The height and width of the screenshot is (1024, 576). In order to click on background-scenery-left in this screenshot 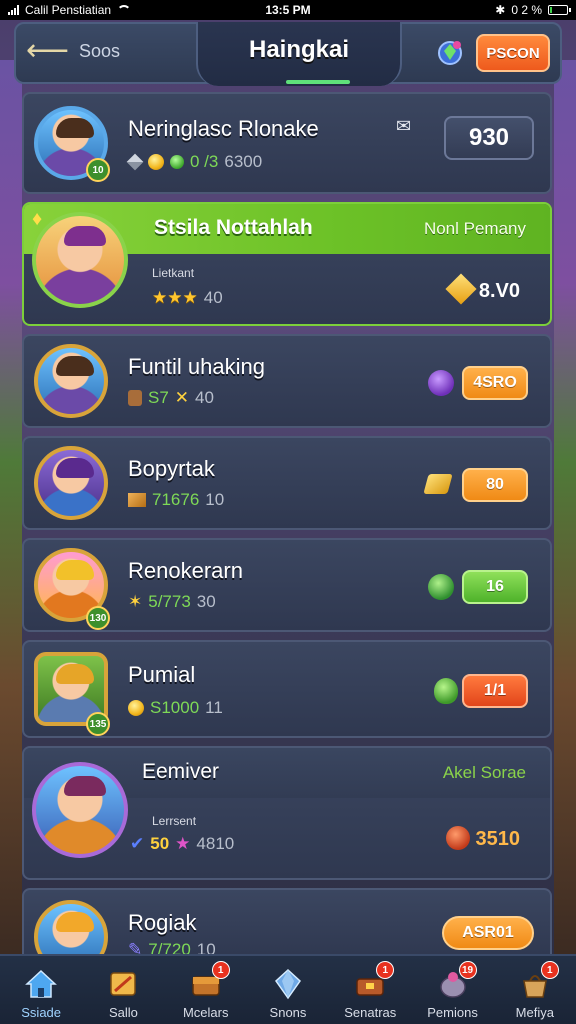, I will do `click(11, 507)`.